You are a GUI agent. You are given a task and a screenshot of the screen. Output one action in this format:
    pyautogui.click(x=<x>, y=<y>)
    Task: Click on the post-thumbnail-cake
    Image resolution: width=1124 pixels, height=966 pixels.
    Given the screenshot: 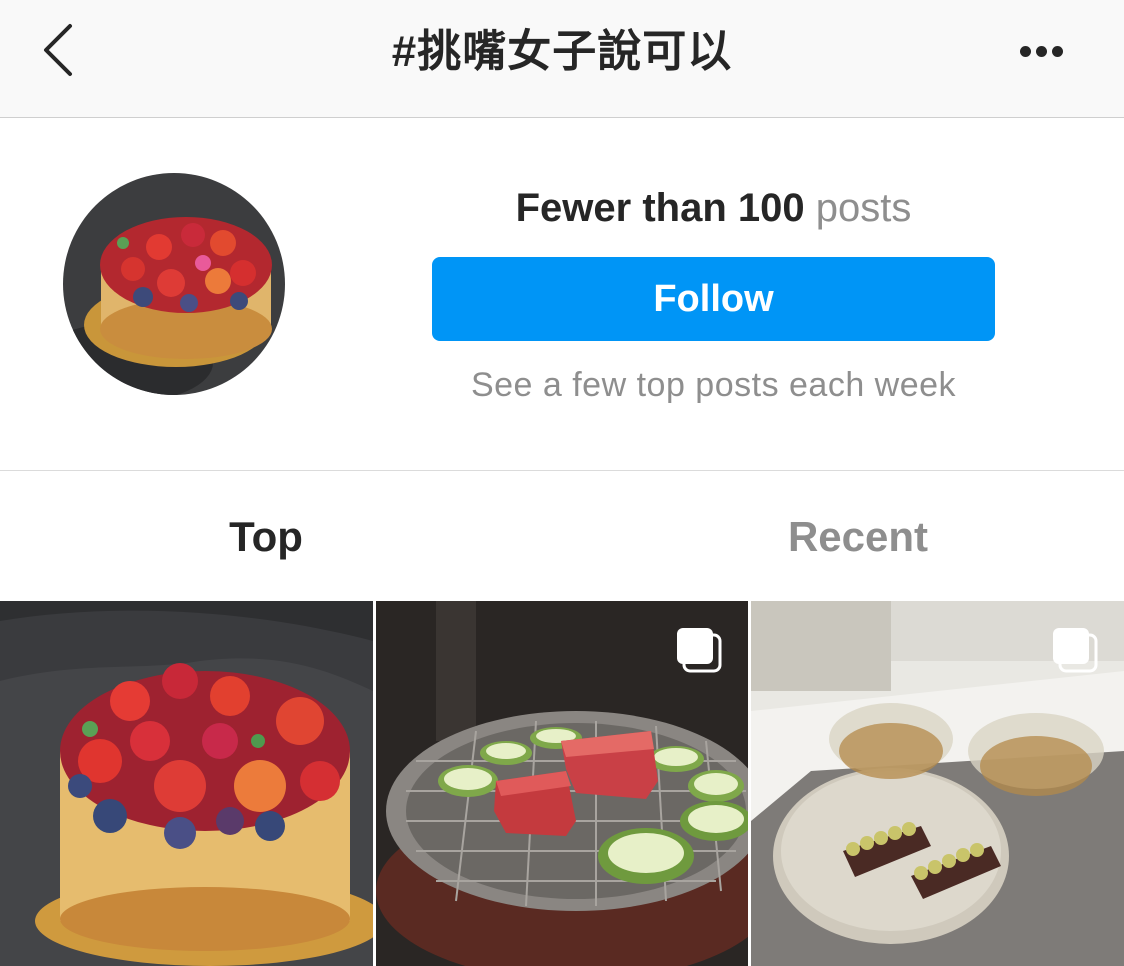 What is the action you would take?
    pyautogui.click(x=186, y=783)
    